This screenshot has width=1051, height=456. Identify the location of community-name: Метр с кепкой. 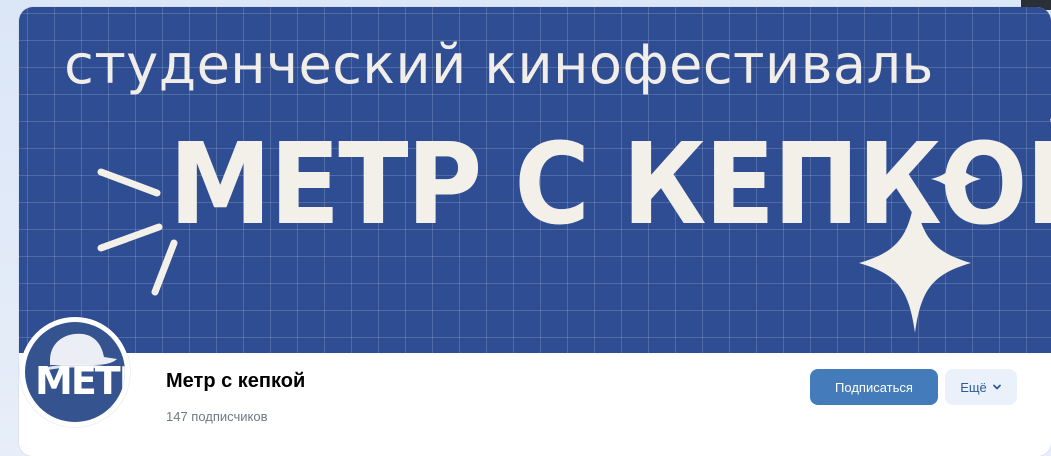
(236, 381).